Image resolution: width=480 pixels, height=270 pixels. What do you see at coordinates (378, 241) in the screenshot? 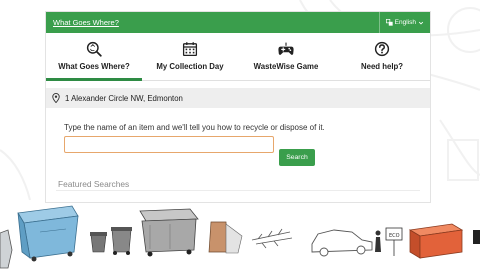
I see `person-icon` at bounding box center [378, 241].